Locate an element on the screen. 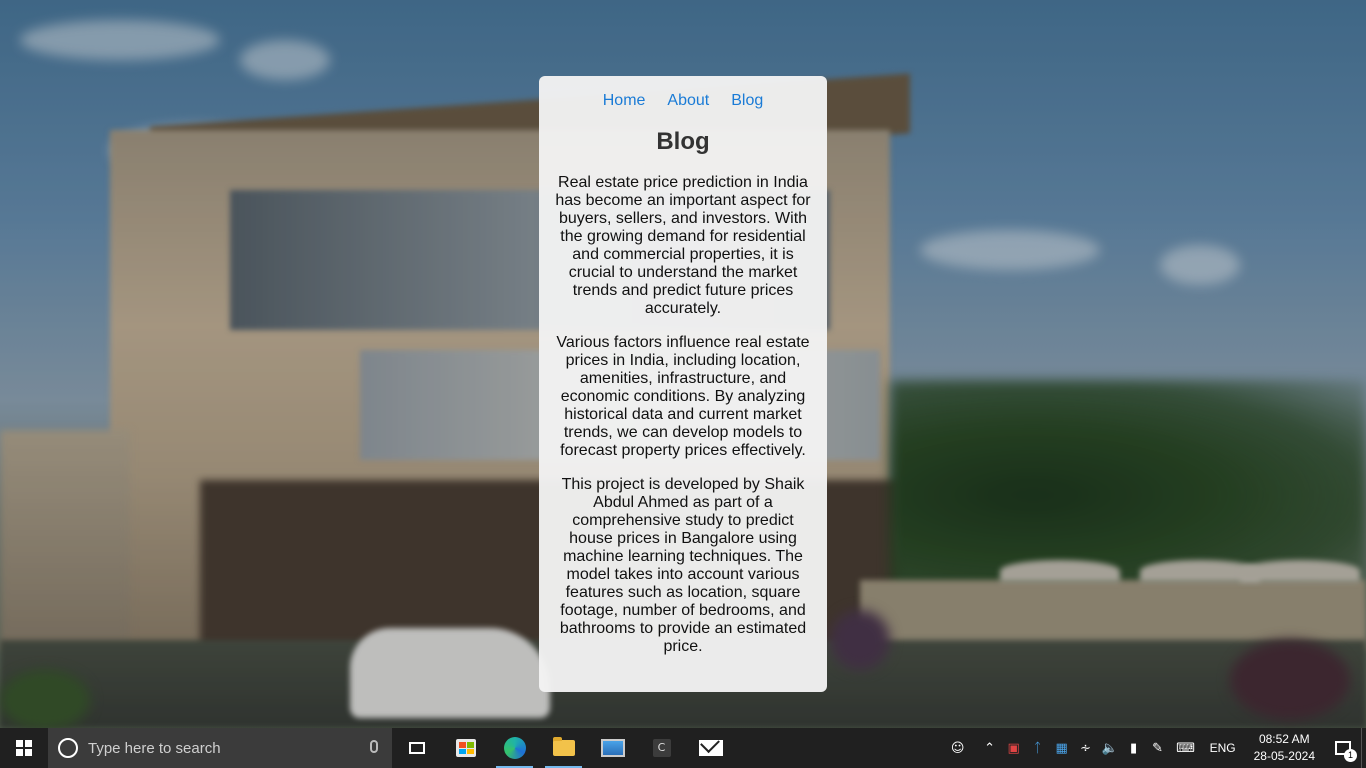 Image resolution: width=1366 pixels, height=768 pixels. pen-icon: ✎ is located at coordinates (1158, 748).